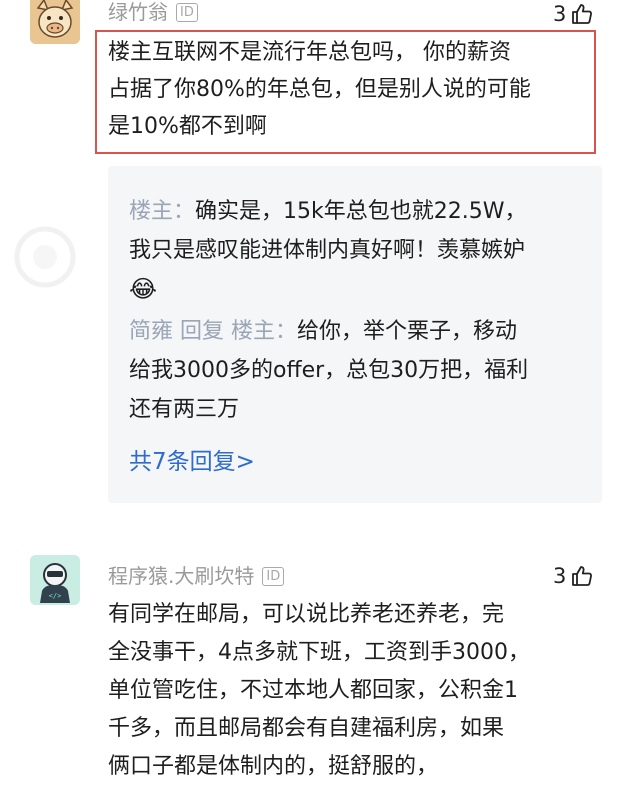  Describe the element at coordinates (319, 89) in the screenshot. I see `comment-line: 占据了你80%的年总包，但是别人说的可能` at that location.